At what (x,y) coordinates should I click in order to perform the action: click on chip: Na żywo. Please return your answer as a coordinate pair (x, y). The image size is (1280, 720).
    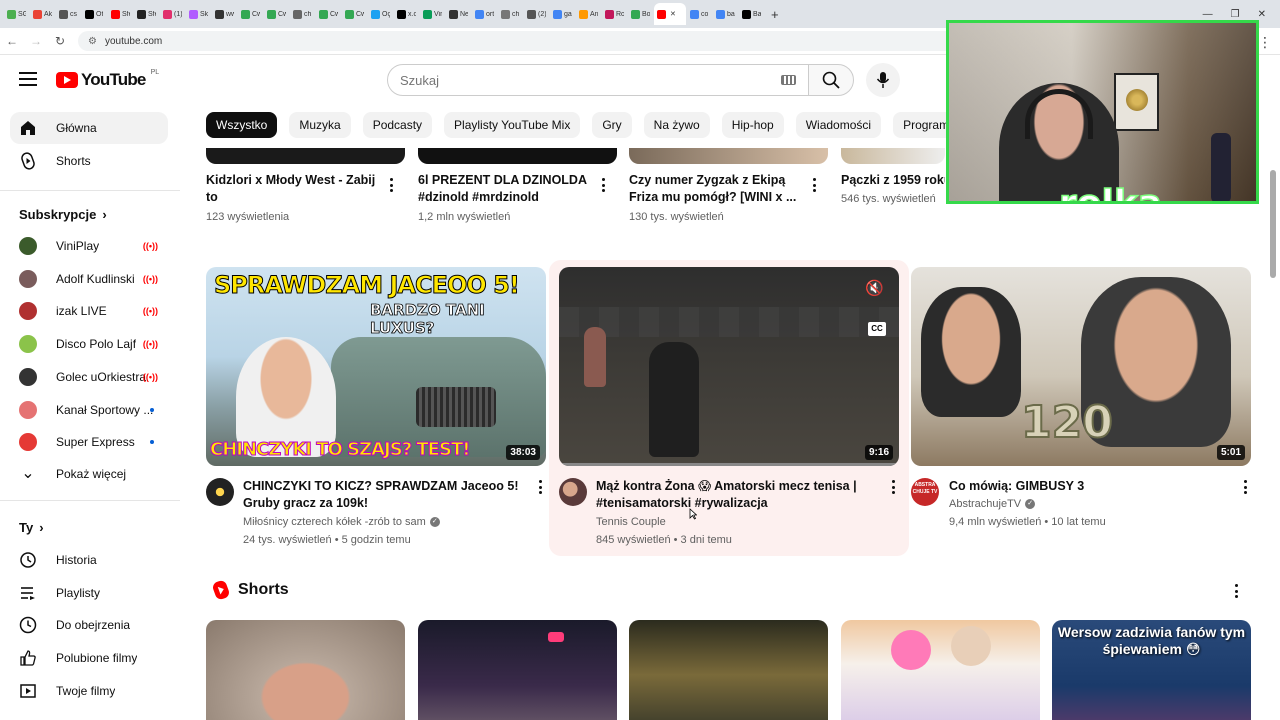
    Looking at the image, I should click on (676, 125).